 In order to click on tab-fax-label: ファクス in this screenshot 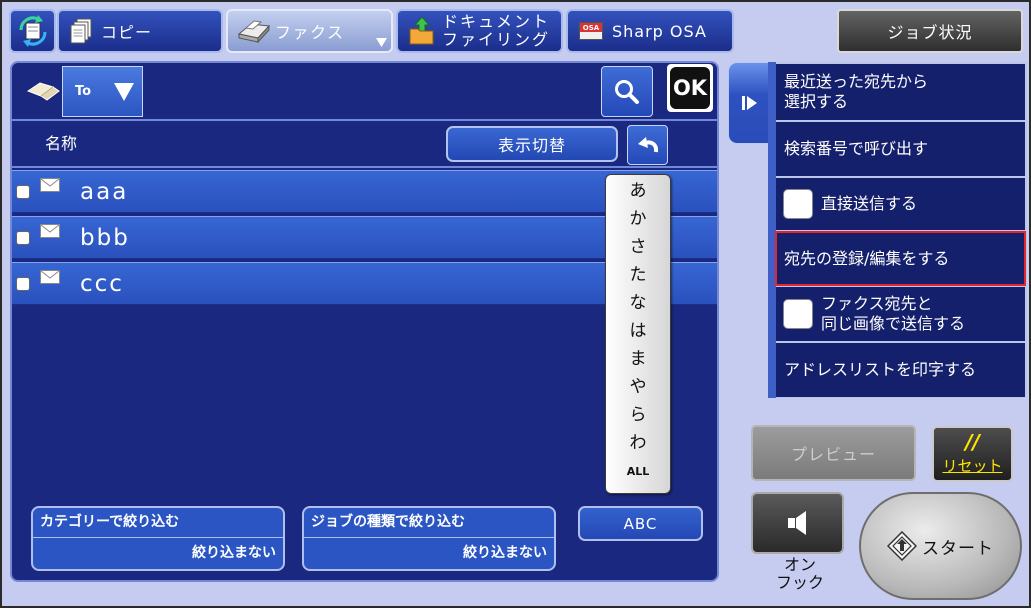, I will do `click(310, 32)`.